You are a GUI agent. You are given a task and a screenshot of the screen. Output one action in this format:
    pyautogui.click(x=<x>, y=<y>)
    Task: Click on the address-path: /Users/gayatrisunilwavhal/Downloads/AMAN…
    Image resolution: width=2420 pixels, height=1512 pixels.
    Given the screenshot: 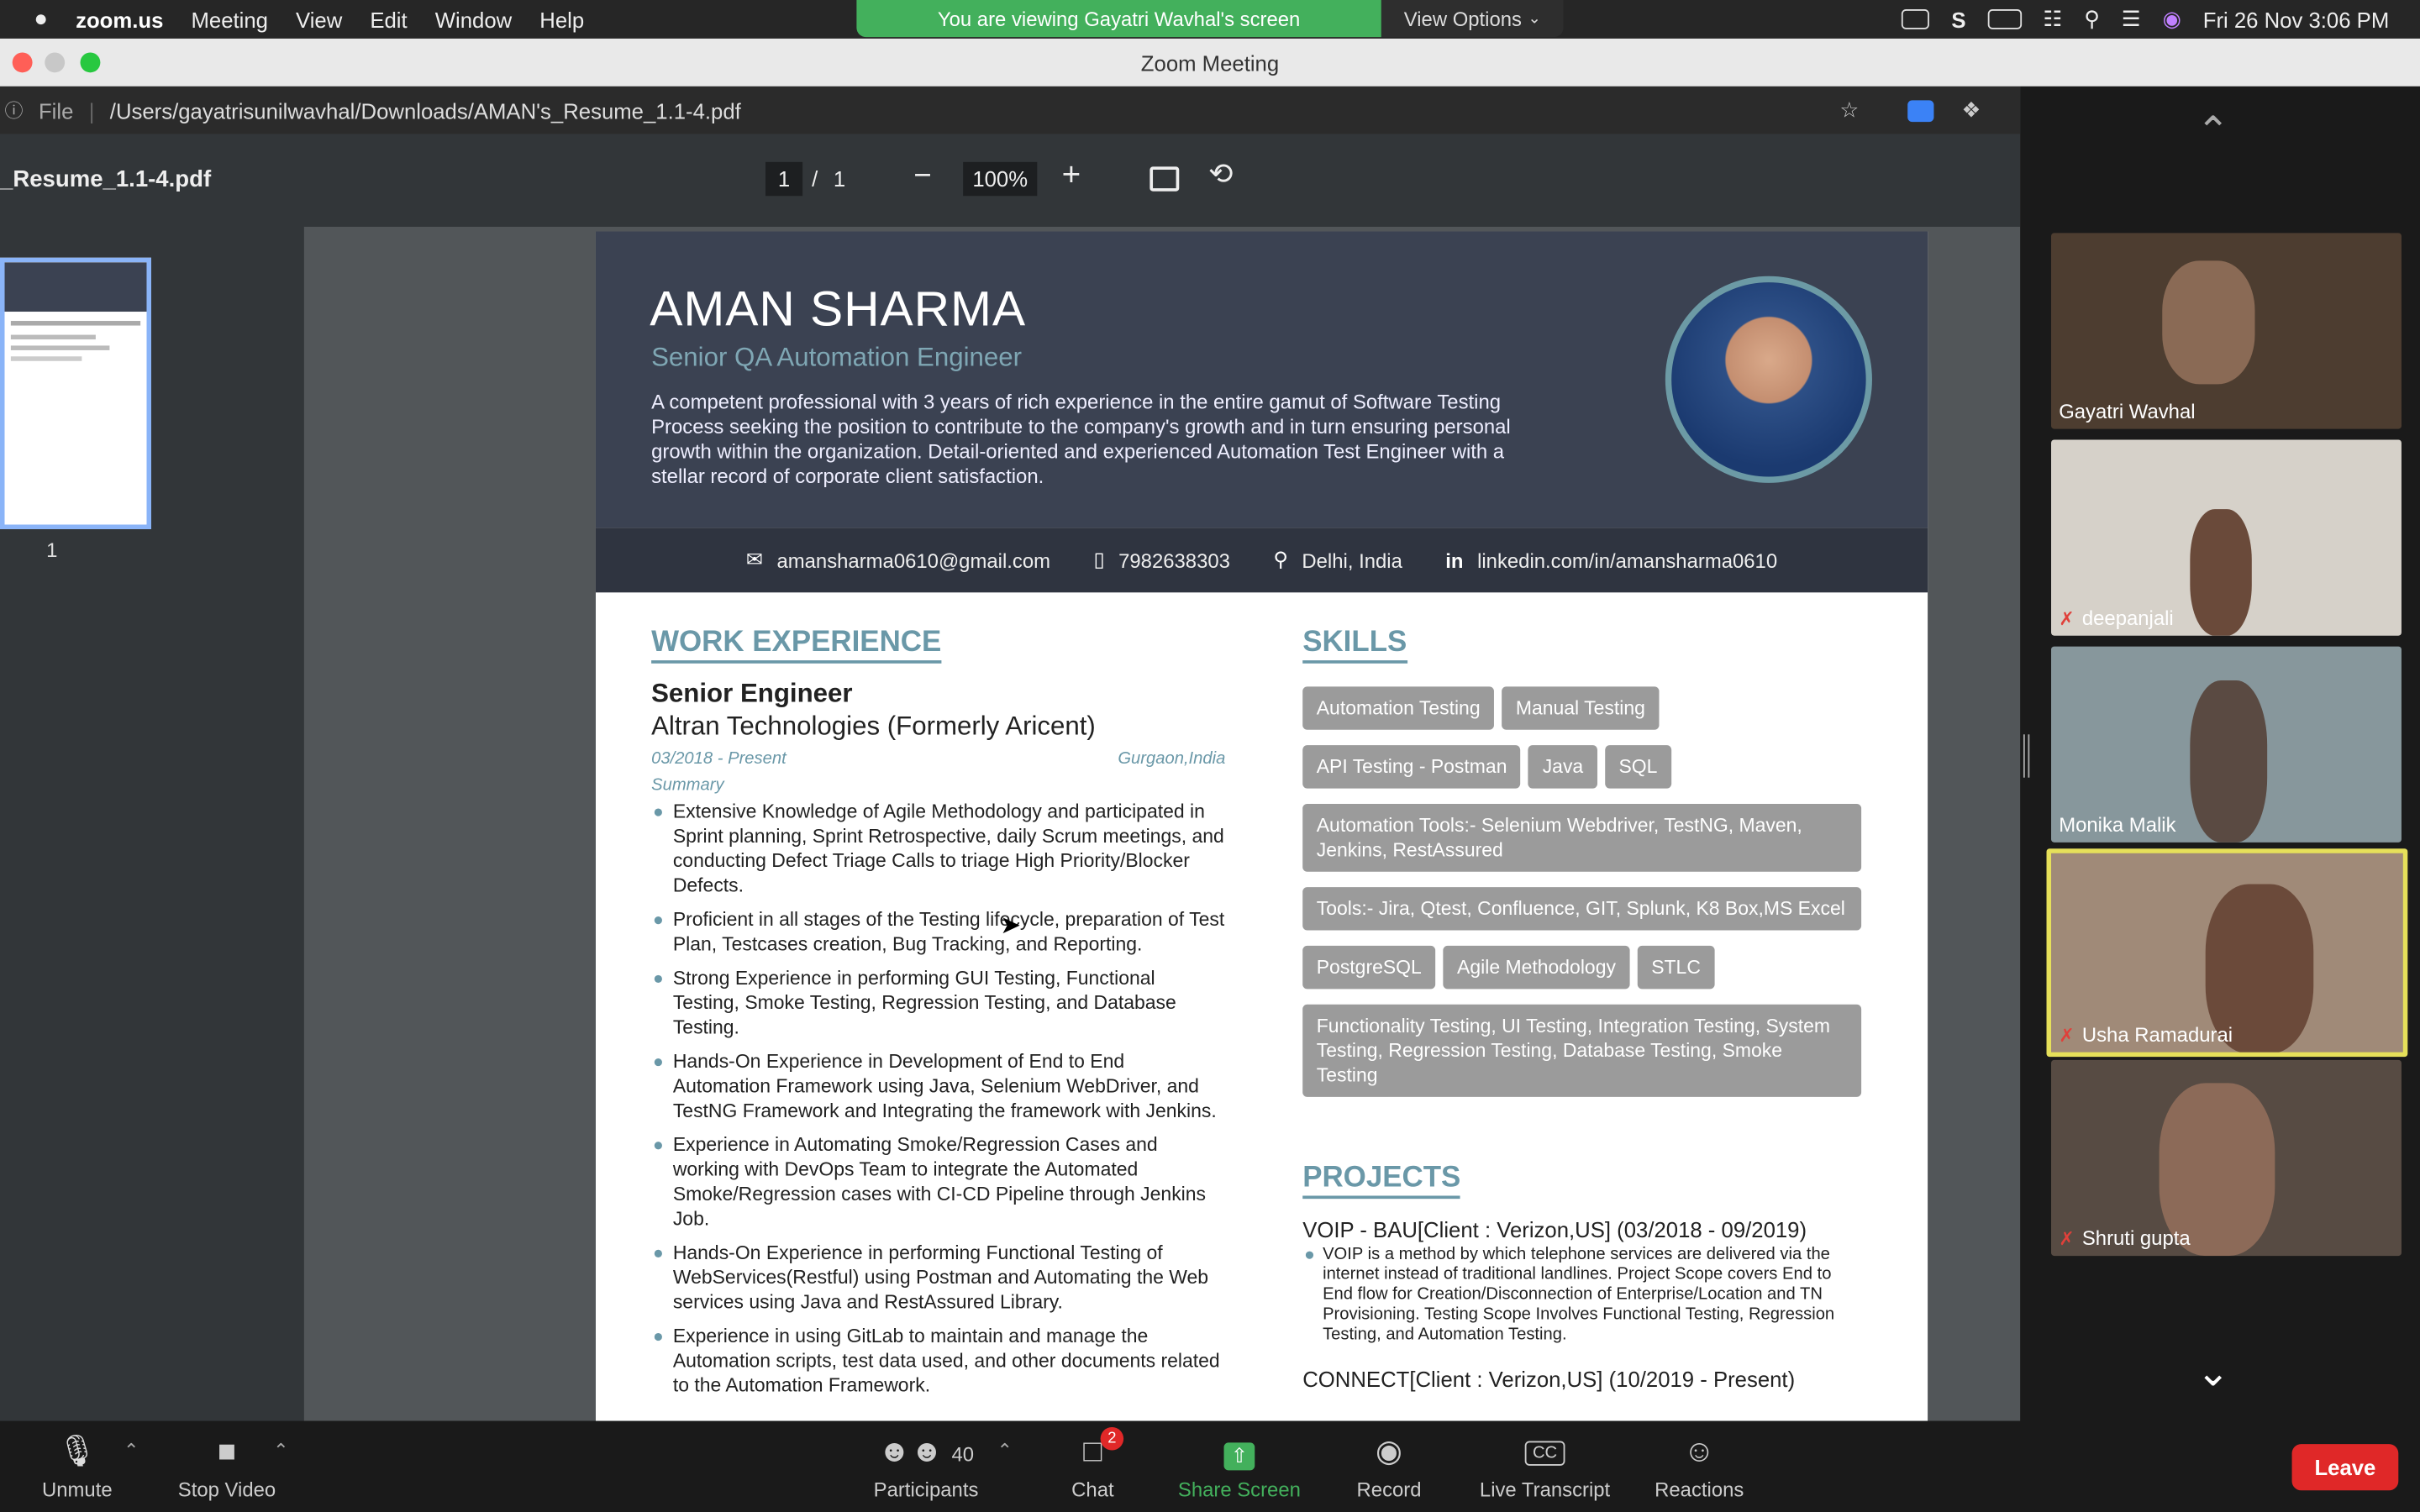 What is the action you would take?
    pyautogui.click(x=426, y=110)
    